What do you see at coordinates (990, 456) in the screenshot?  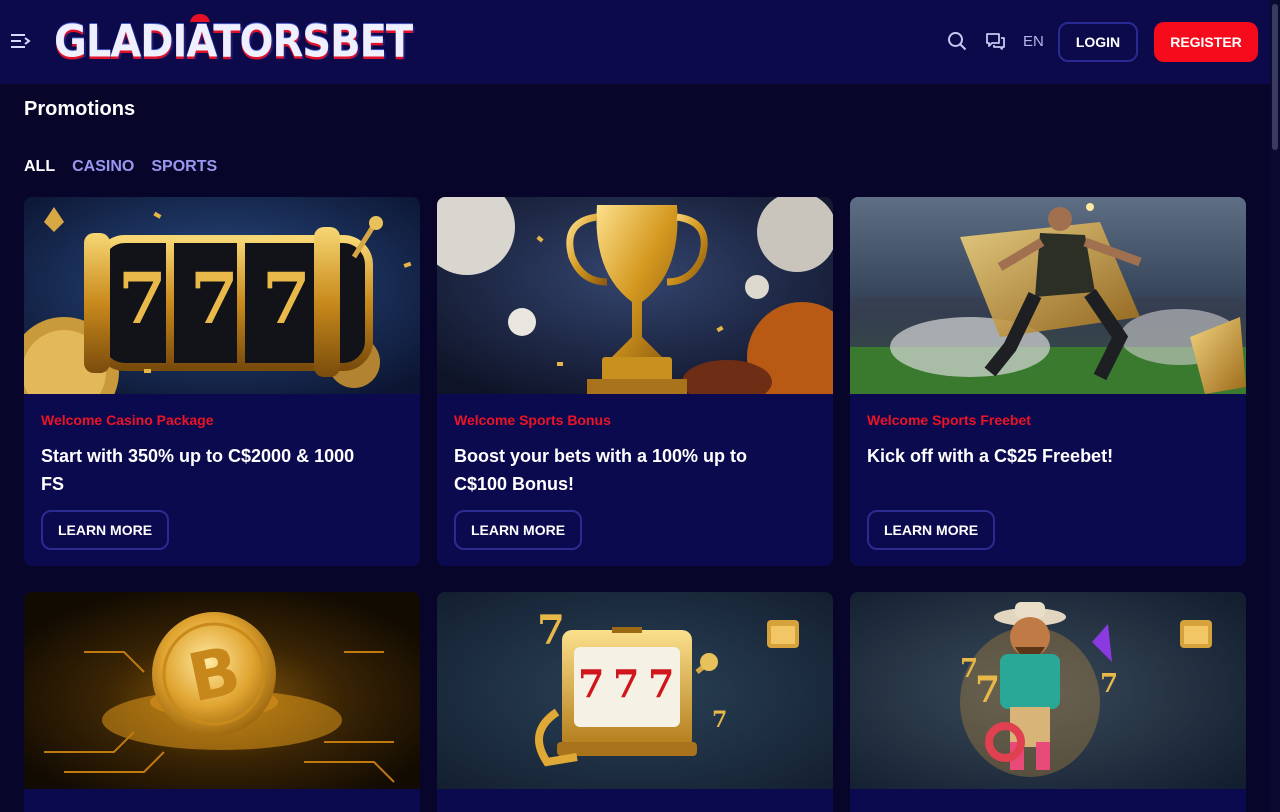 I see `promo-title: Kick off with a C$25 Freebet!` at bounding box center [990, 456].